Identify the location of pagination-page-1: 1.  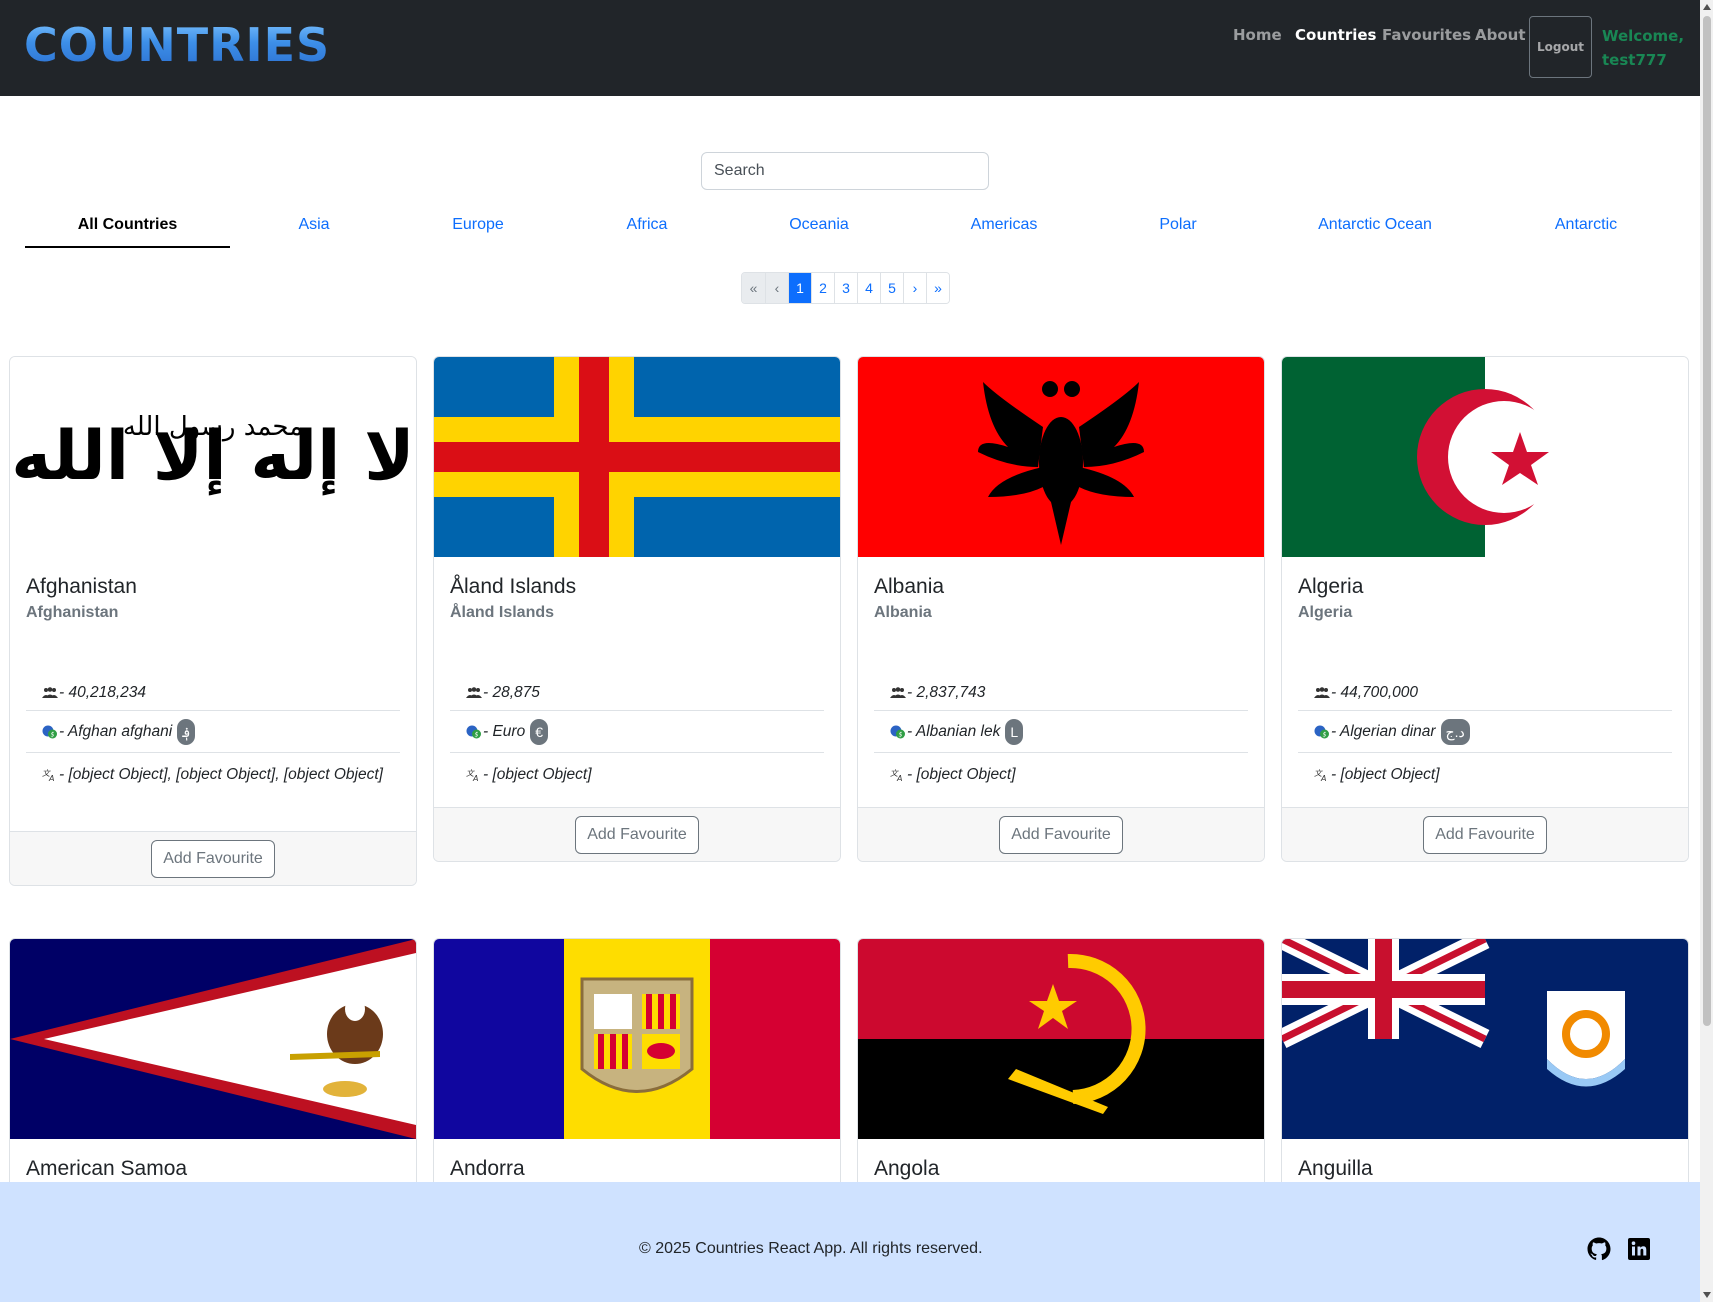
(799, 288).